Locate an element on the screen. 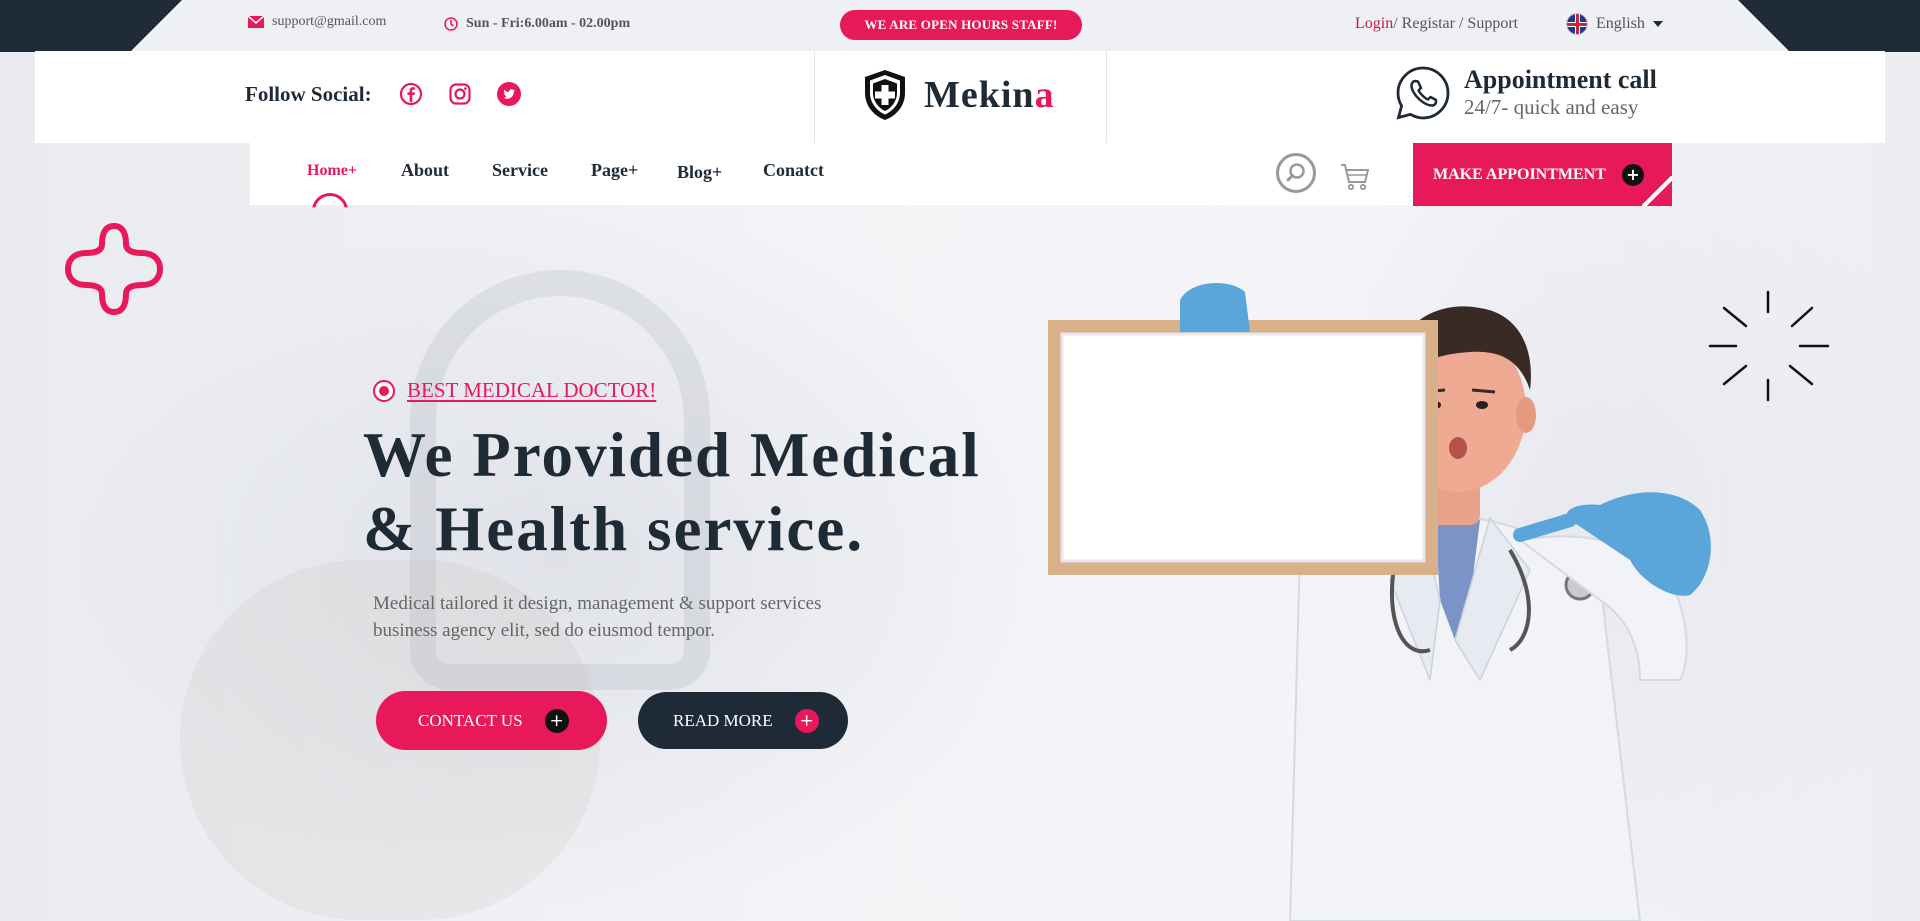  medical-cross-outline-icon is located at coordinates (114, 271).